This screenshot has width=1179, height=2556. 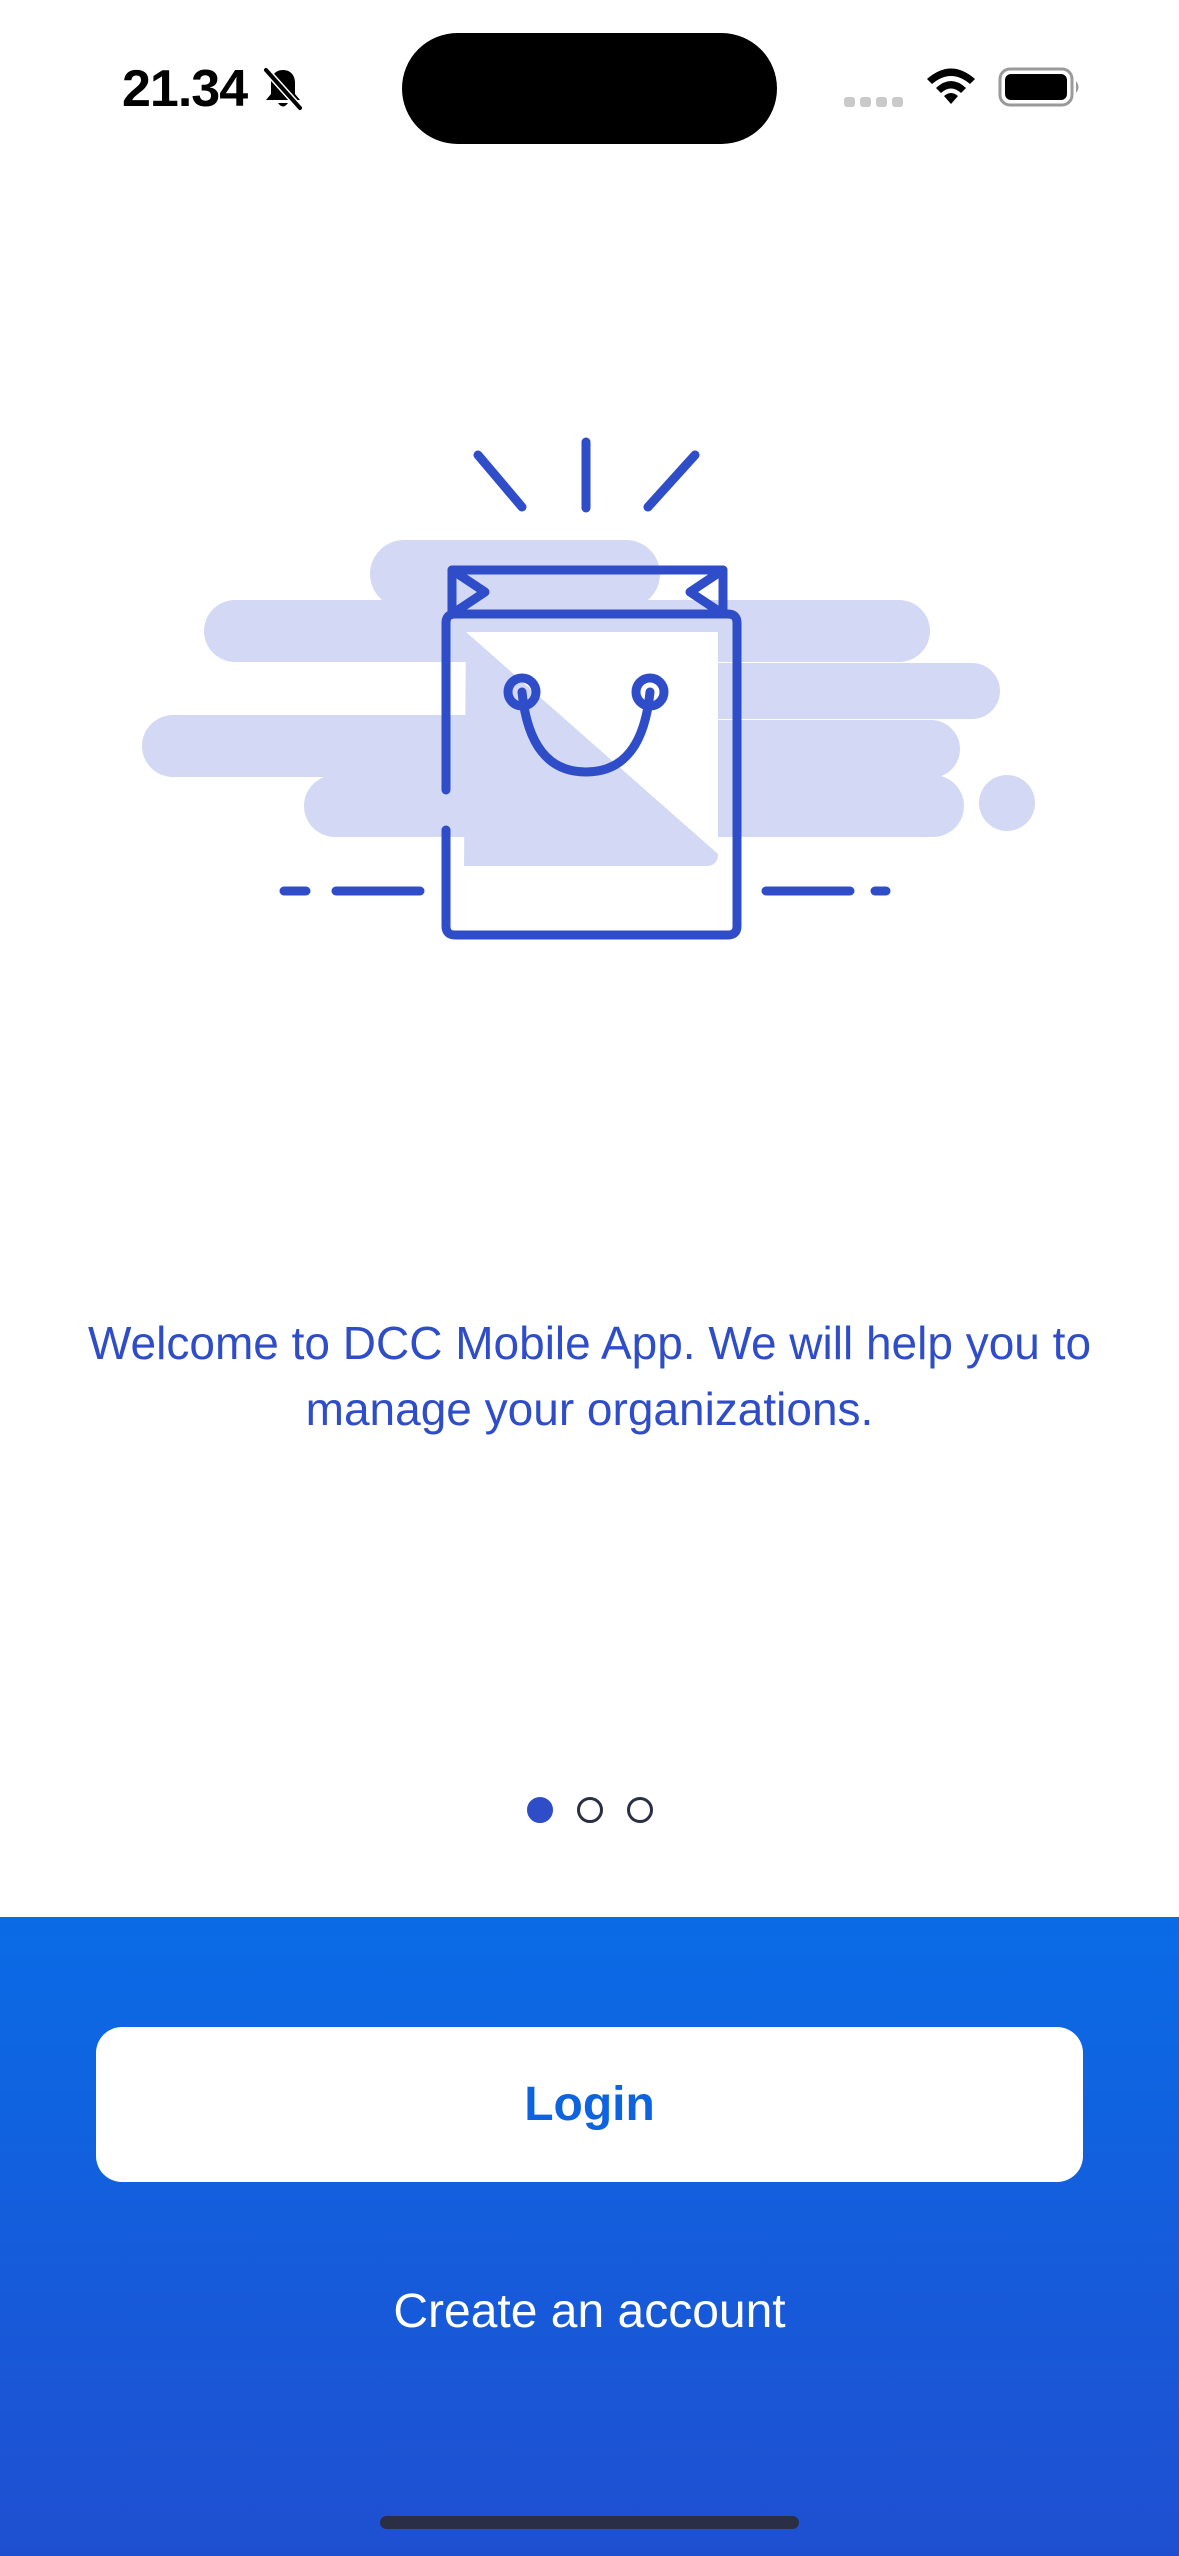 What do you see at coordinates (588, 688) in the screenshot?
I see `shopping-bag-icon` at bounding box center [588, 688].